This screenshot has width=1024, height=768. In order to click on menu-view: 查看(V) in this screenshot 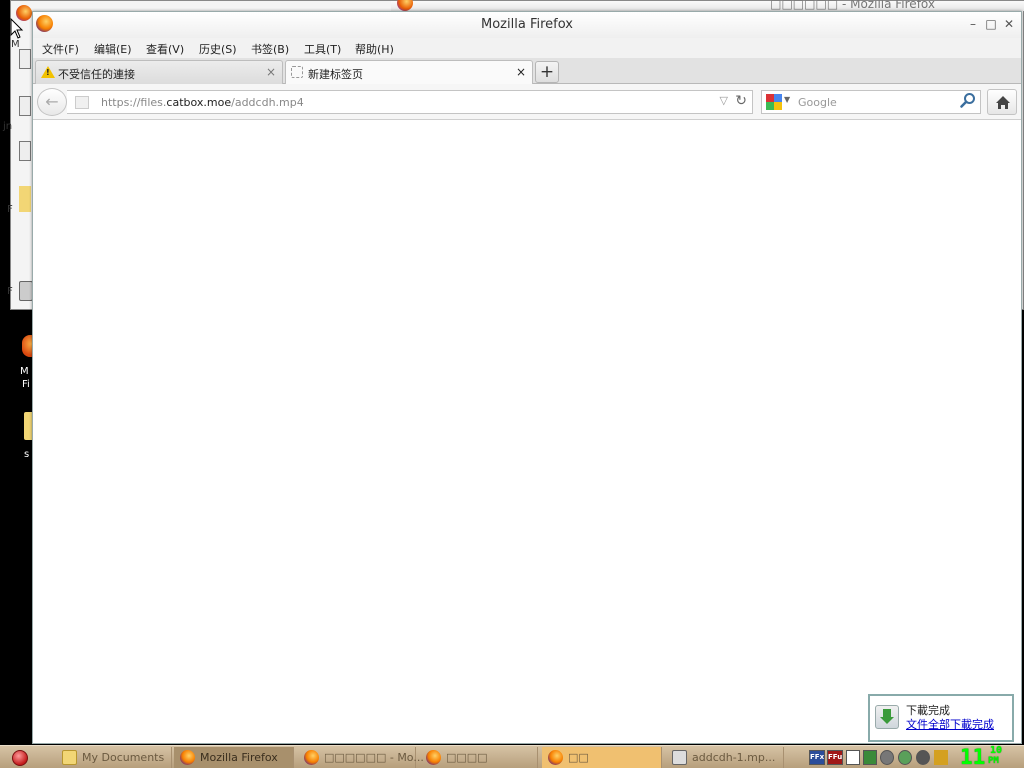, I will do `click(165, 49)`.